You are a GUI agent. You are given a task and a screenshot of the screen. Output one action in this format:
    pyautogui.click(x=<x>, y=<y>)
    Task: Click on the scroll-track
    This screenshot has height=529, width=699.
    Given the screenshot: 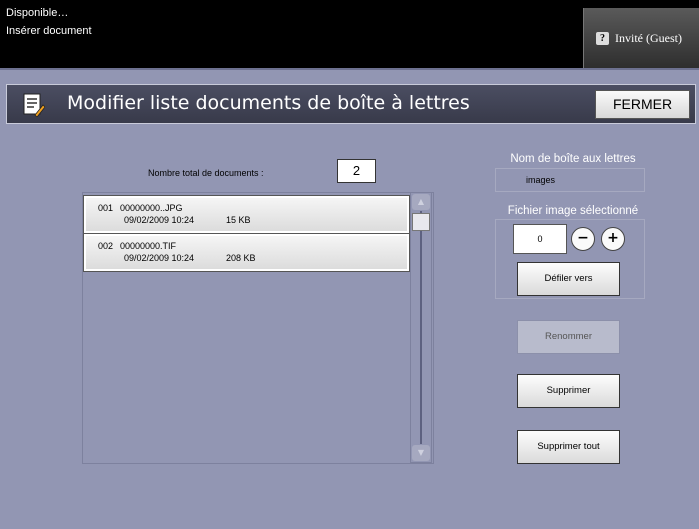 What is the action you would take?
    pyautogui.click(x=421, y=327)
    